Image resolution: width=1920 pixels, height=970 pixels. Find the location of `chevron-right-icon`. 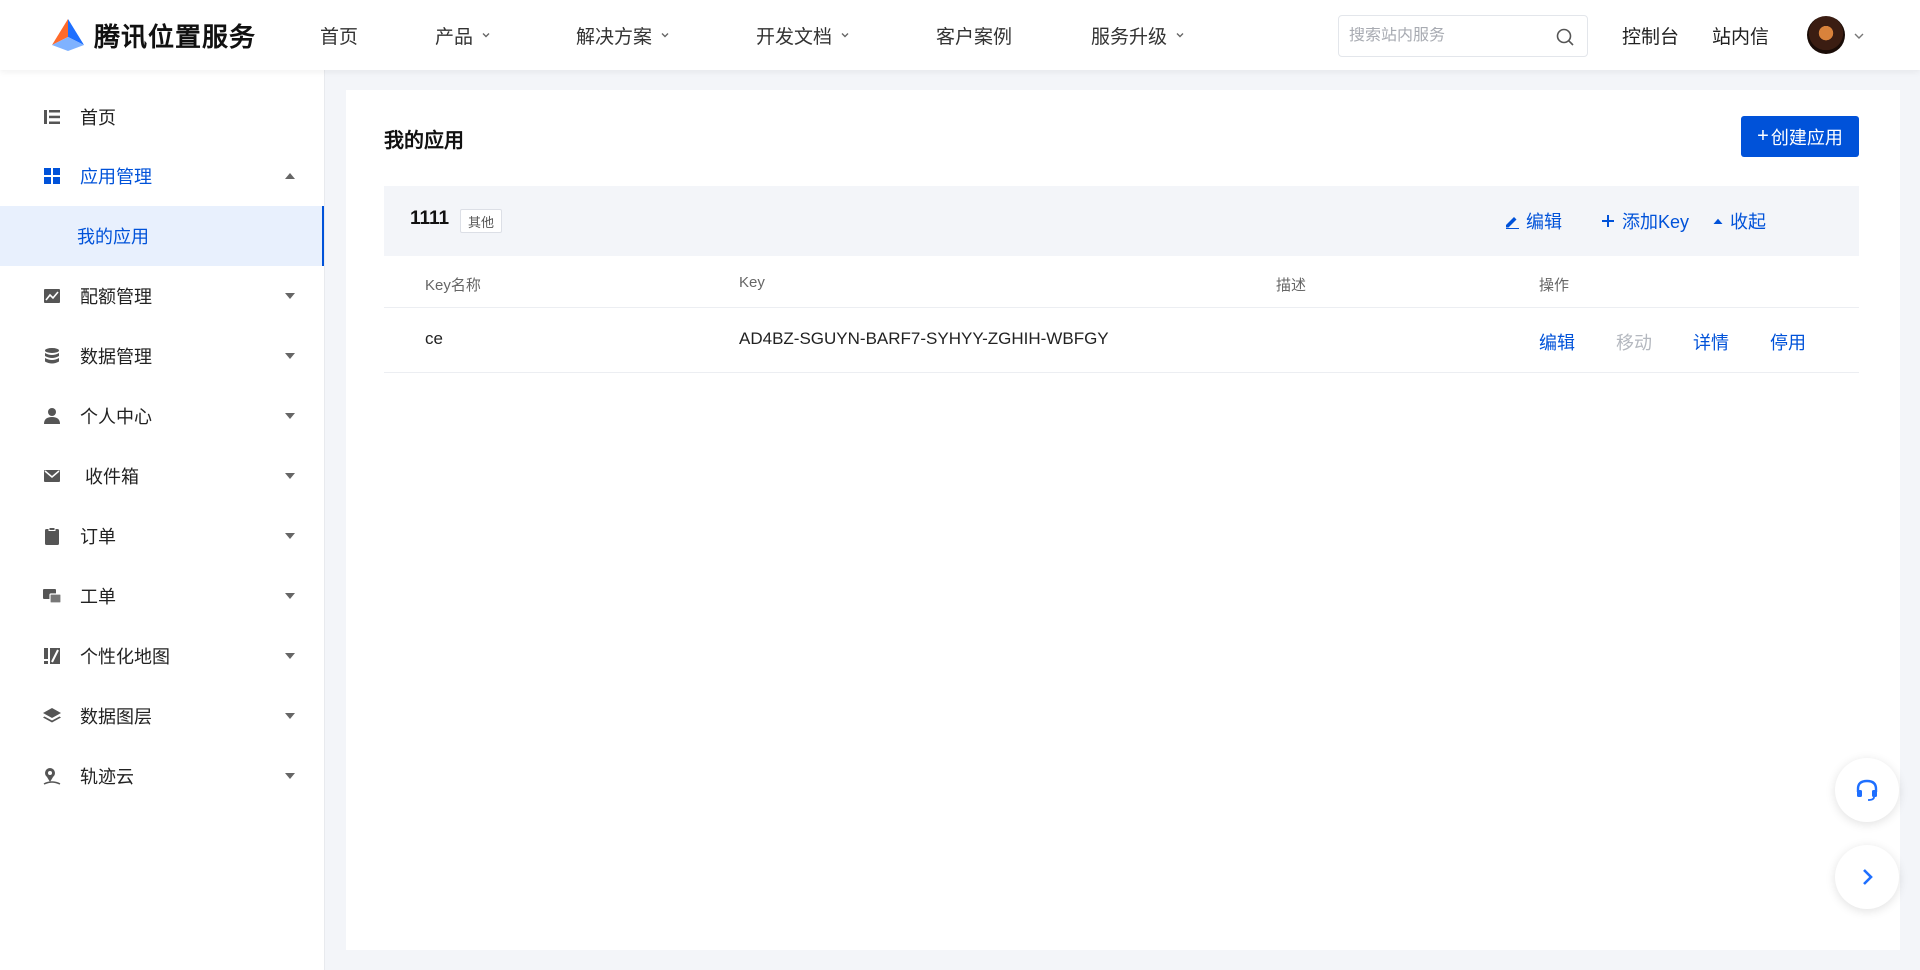

chevron-right-icon is located at coordinates (1868, 877).